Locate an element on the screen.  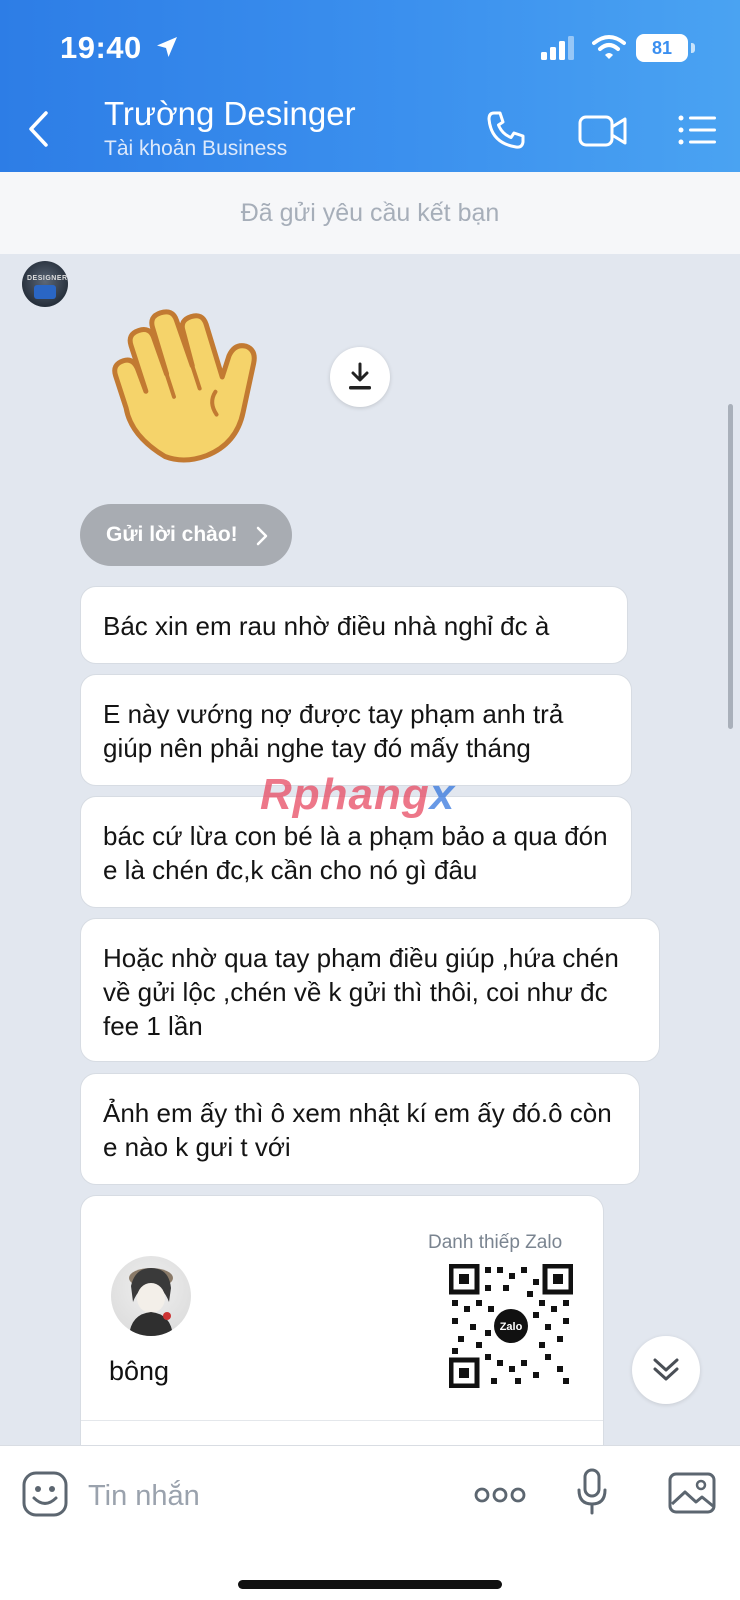
download-button is located at coordinates (360, 377).